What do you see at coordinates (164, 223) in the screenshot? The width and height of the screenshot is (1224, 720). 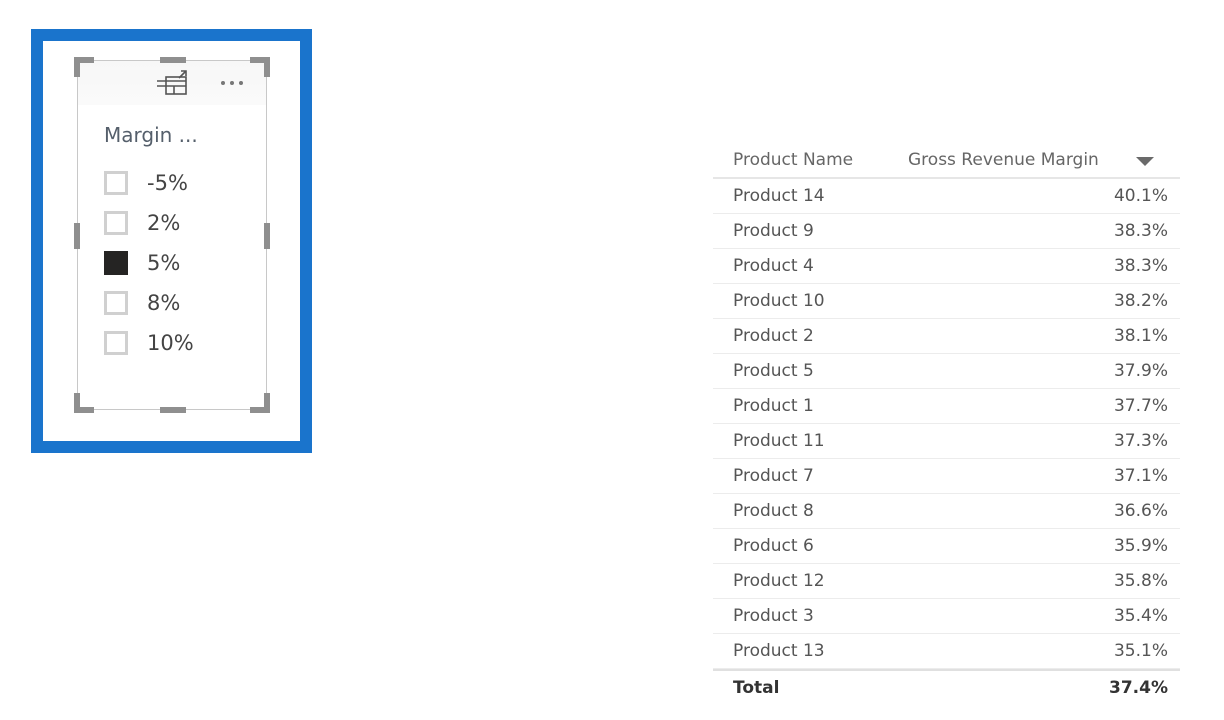 I see `slicer-item-label: 2%` at bounding box center [164, 223].